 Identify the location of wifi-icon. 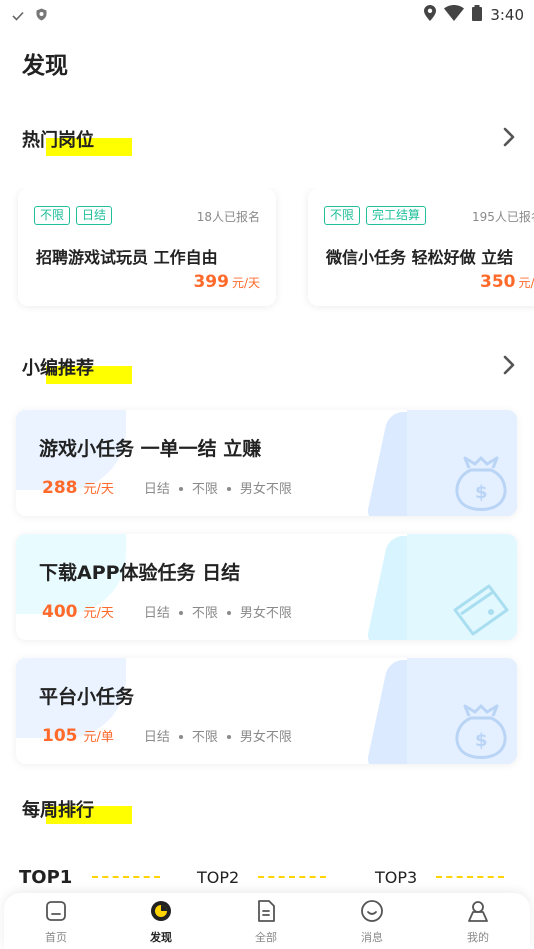
(454, 14).